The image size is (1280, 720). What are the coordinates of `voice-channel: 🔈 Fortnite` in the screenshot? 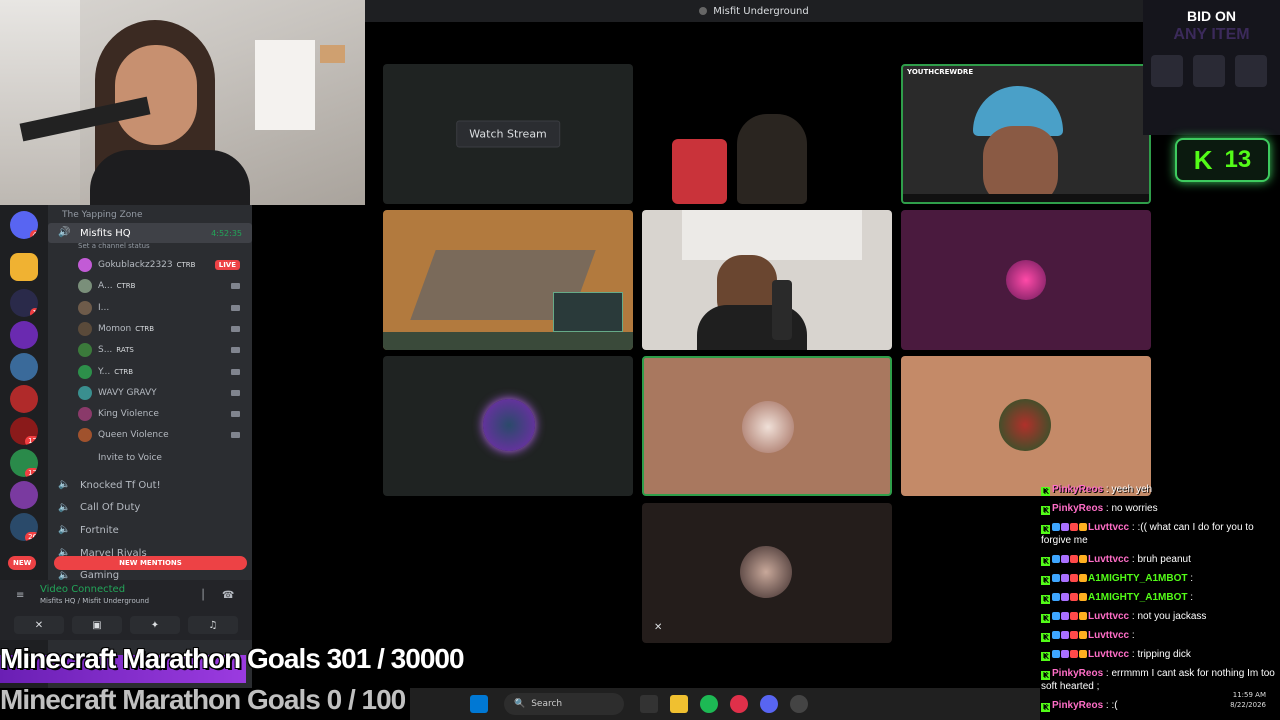 It's located at (150, 530).